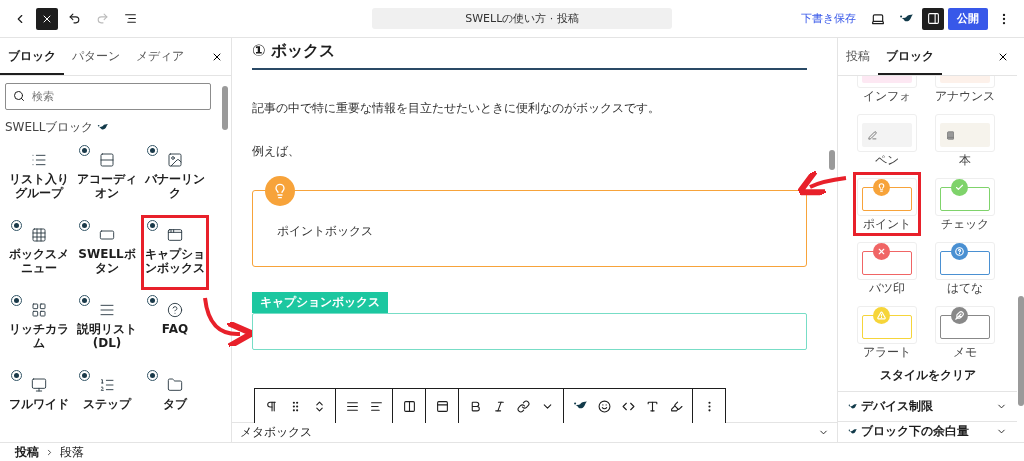 This screenshot has width=1024, height=461. I want to click on block-item: バナーリンク, so click(175, 177).